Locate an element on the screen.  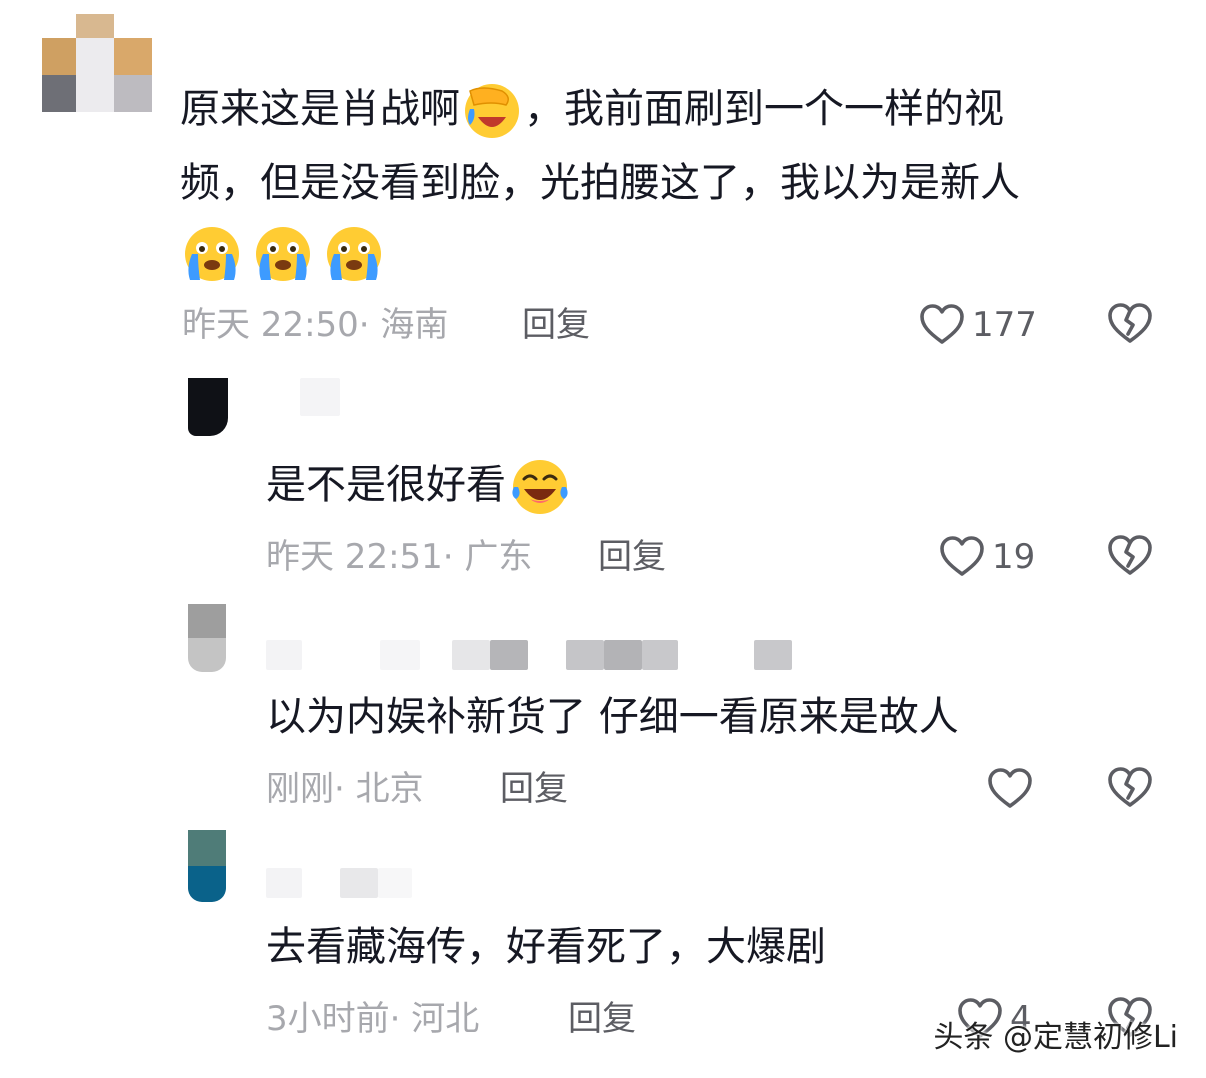
comment-text: 以为内娱补新货了 仔细一看原来是故人 is located at coordinates (612, 717).